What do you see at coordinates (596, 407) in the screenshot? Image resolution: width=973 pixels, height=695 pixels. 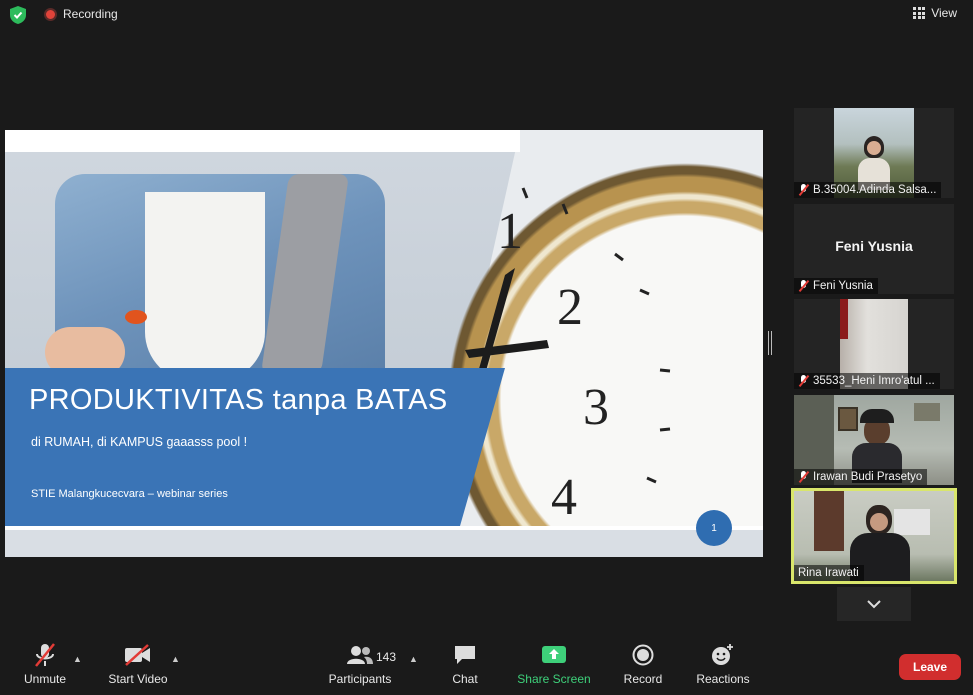 I see `clock-numeral-3: 3` at bounding box center [596, 407].